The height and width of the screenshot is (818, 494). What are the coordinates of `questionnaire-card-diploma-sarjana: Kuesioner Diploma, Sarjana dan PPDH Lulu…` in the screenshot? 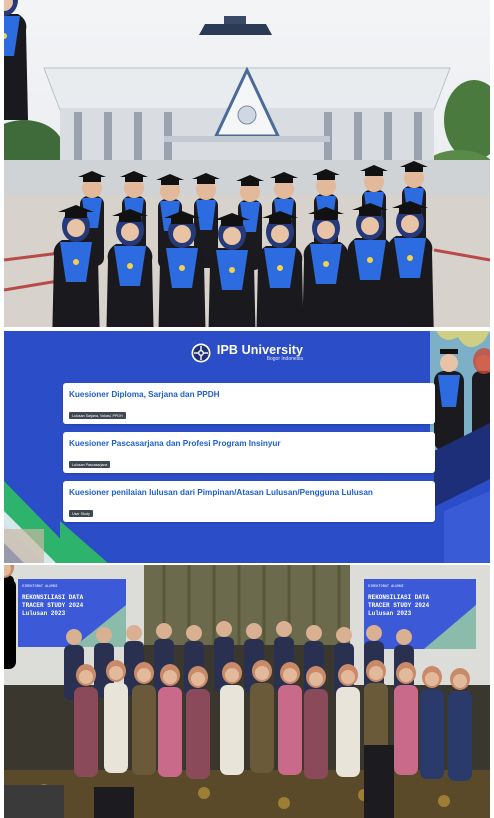 It's located at (249, 403).